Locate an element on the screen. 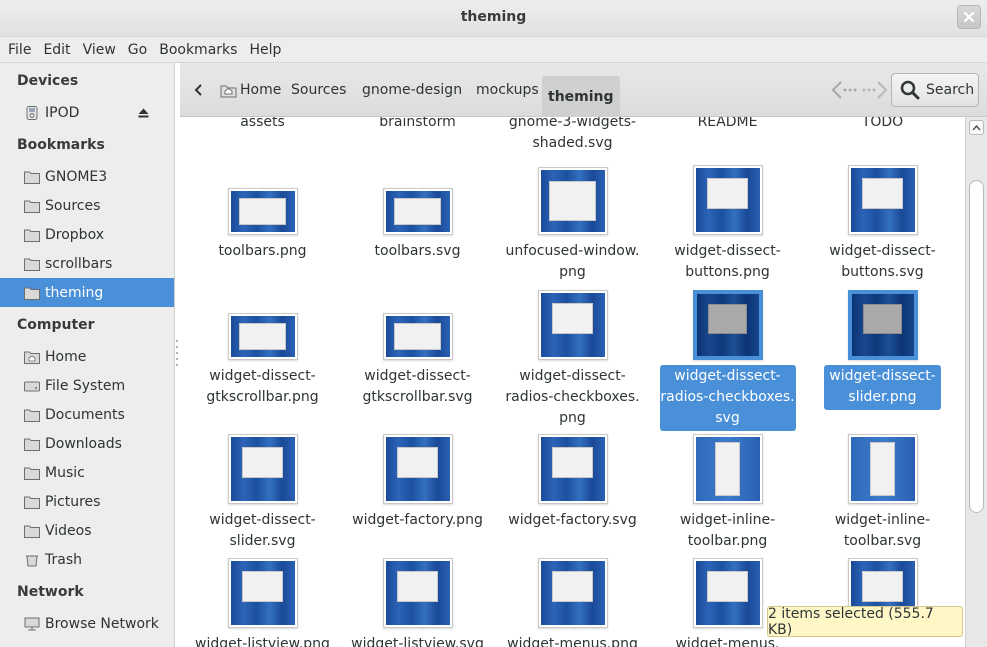  file-item: widget-inline-toolbar.png is located at coordinates (727, 490).